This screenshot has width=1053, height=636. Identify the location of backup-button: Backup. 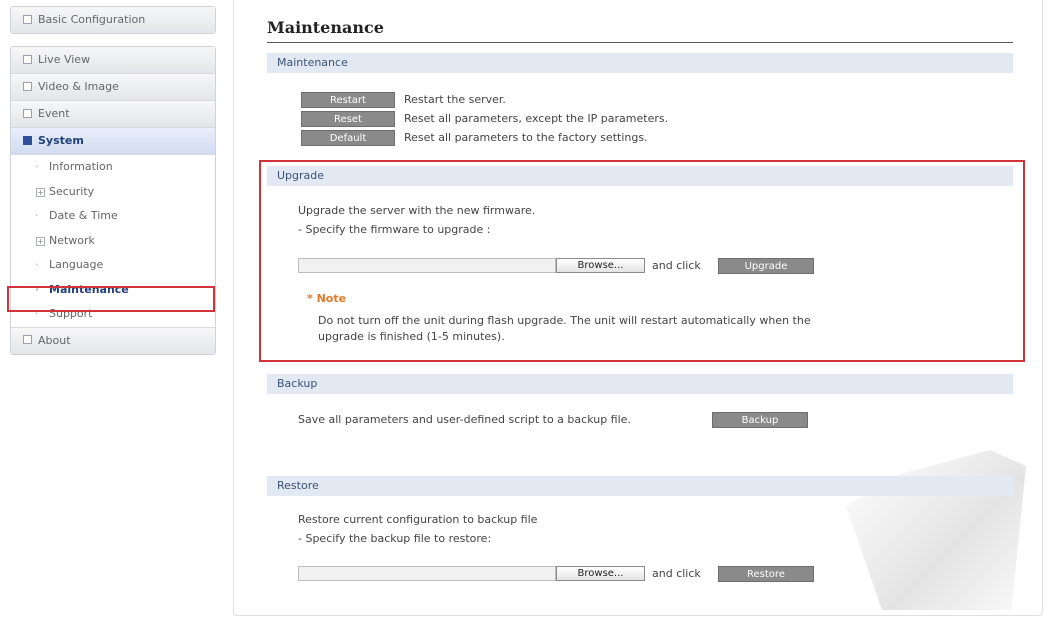
(760, 420).